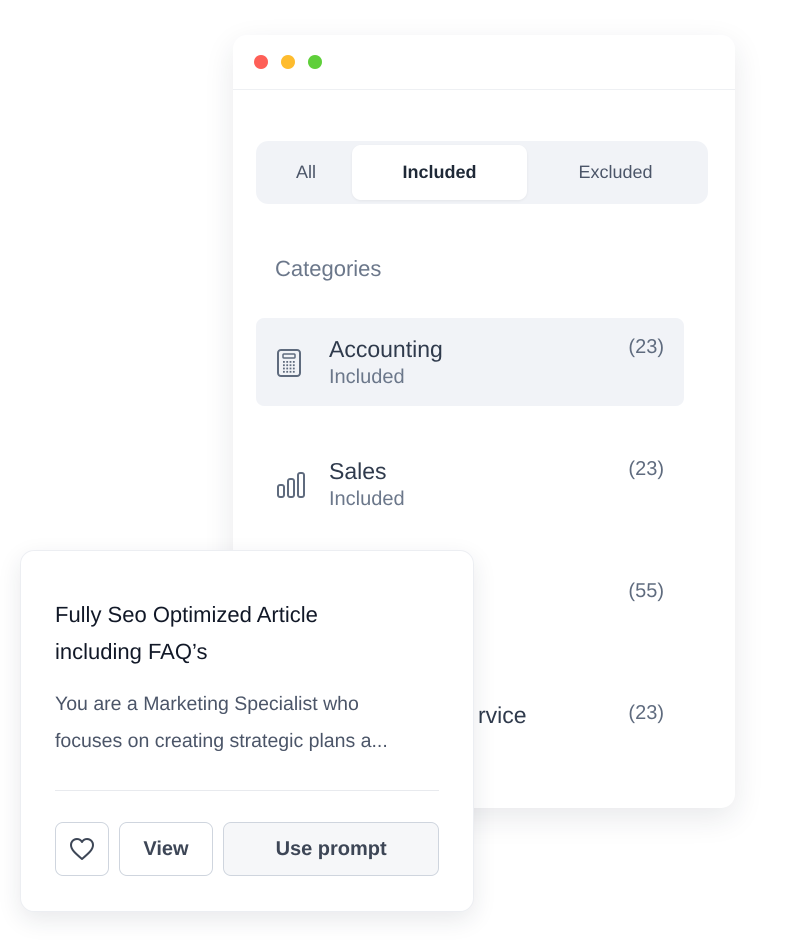  What do you see at coordinates (470, 484) in the screenshot?
I see `category-item: Sales Included (23)` at bounding box center [470, 484].